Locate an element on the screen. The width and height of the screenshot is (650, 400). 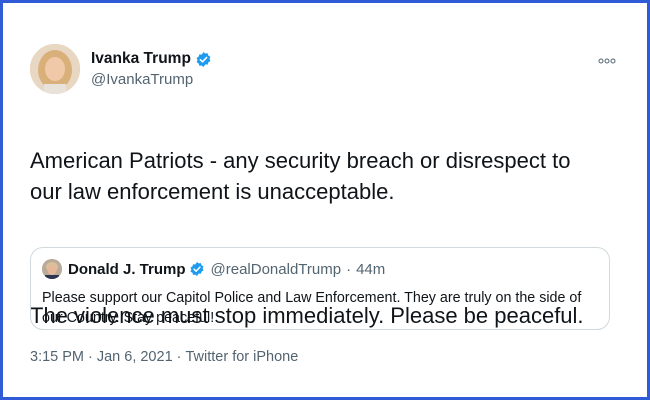
author-display-name: Ivanka Trump is located at coordinates (141, 59).